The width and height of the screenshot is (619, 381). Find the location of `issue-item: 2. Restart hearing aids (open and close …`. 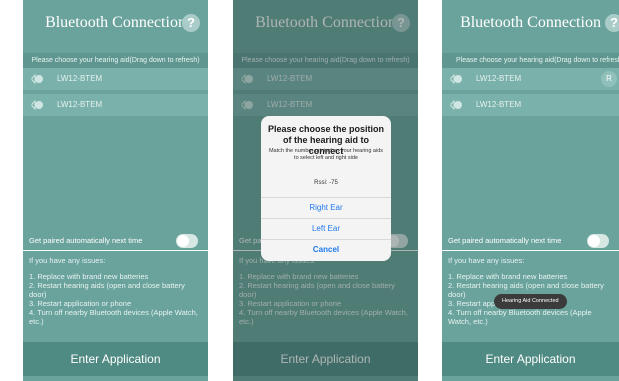

issue-item: 2. Restart hearing aids (open and close … is located at coordinates (107, 290).